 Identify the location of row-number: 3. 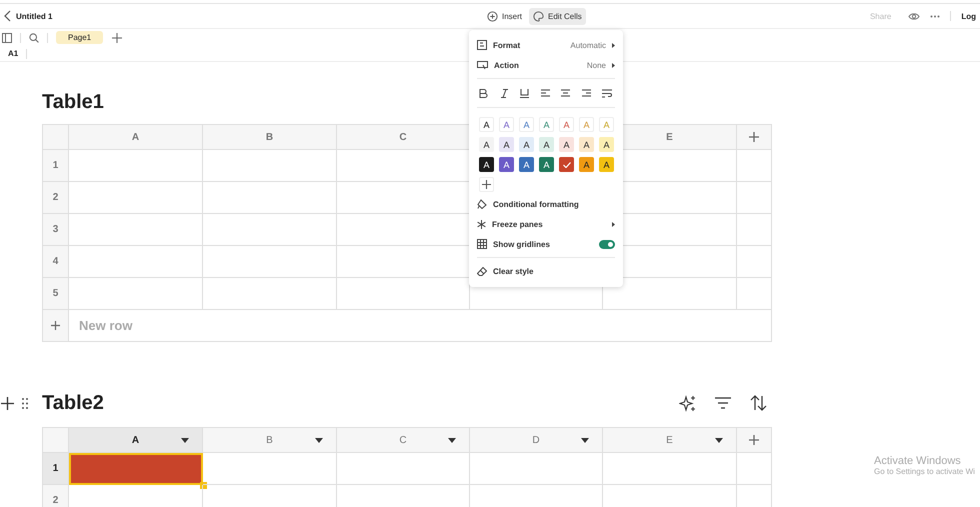
(56, 230).